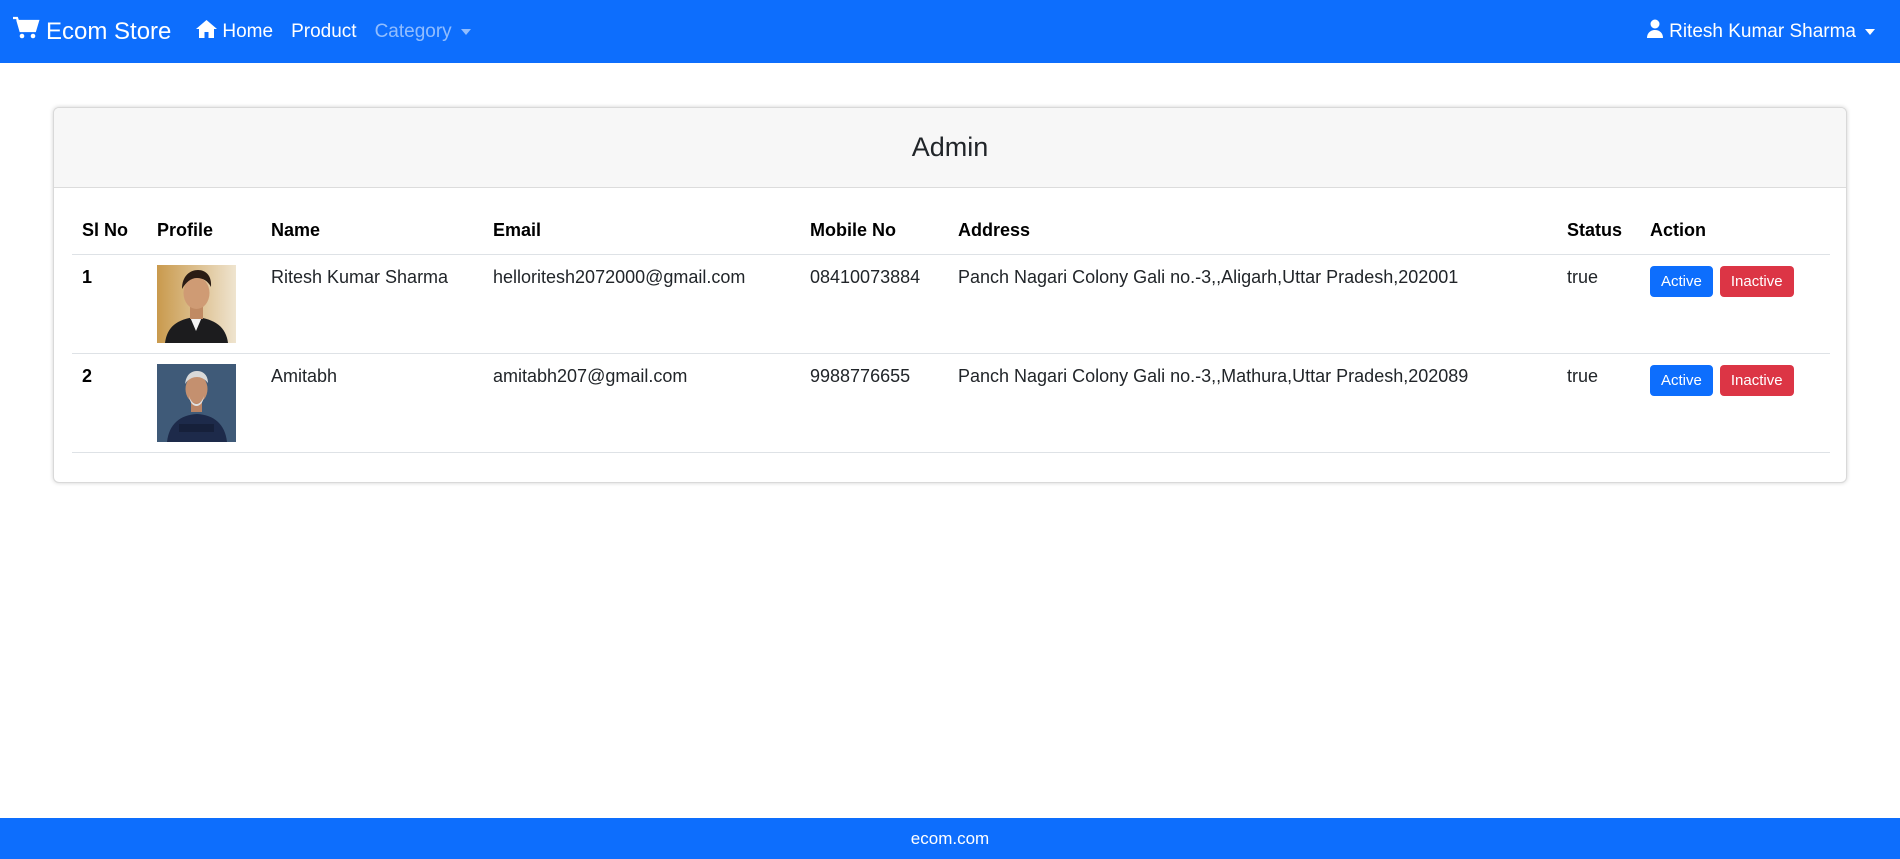 This screenshot has height=859, width=1900. What do you see at coordinates (874, 304) in the screenshot?
I see `cell-mobile: 08410073884` at bounding box center [874, 304].